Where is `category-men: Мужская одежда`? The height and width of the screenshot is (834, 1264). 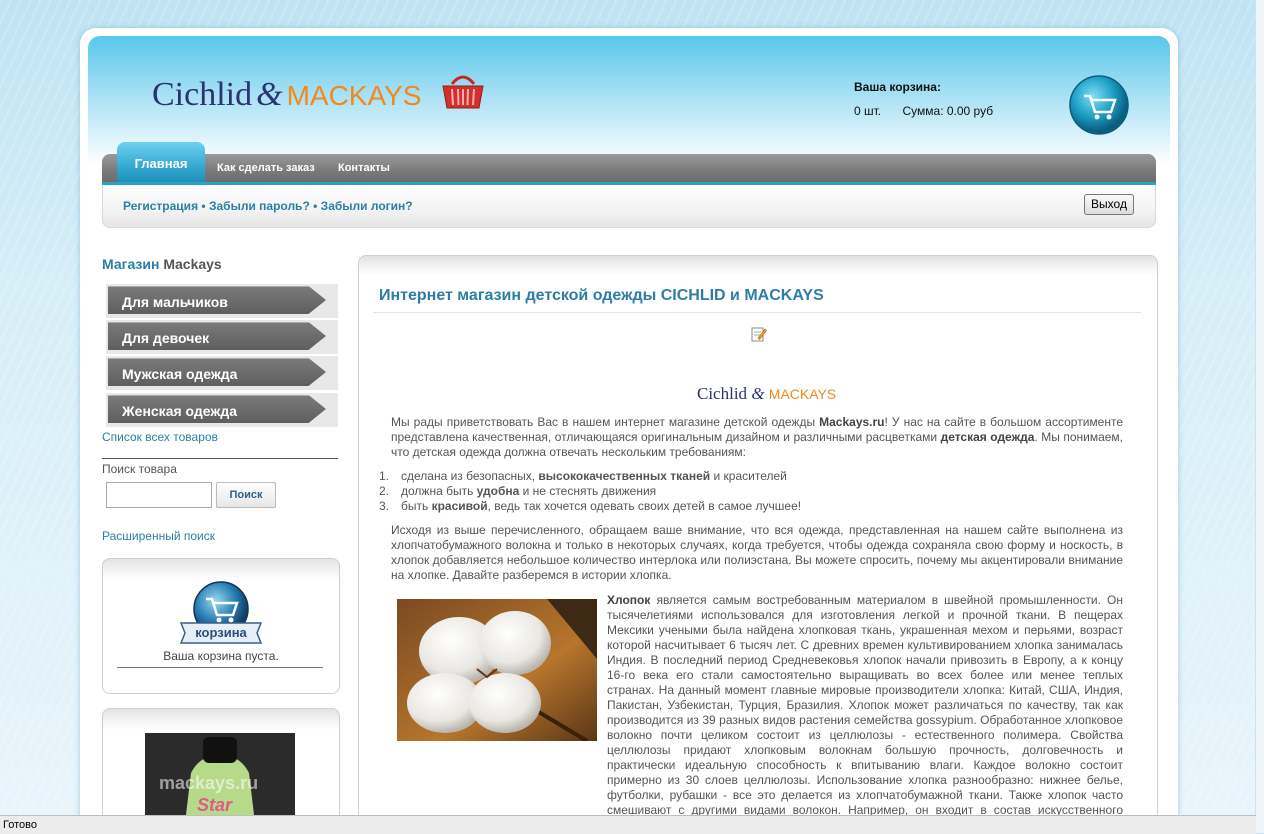
category-men: Мужская одежда is located at coordinates (217, 372).